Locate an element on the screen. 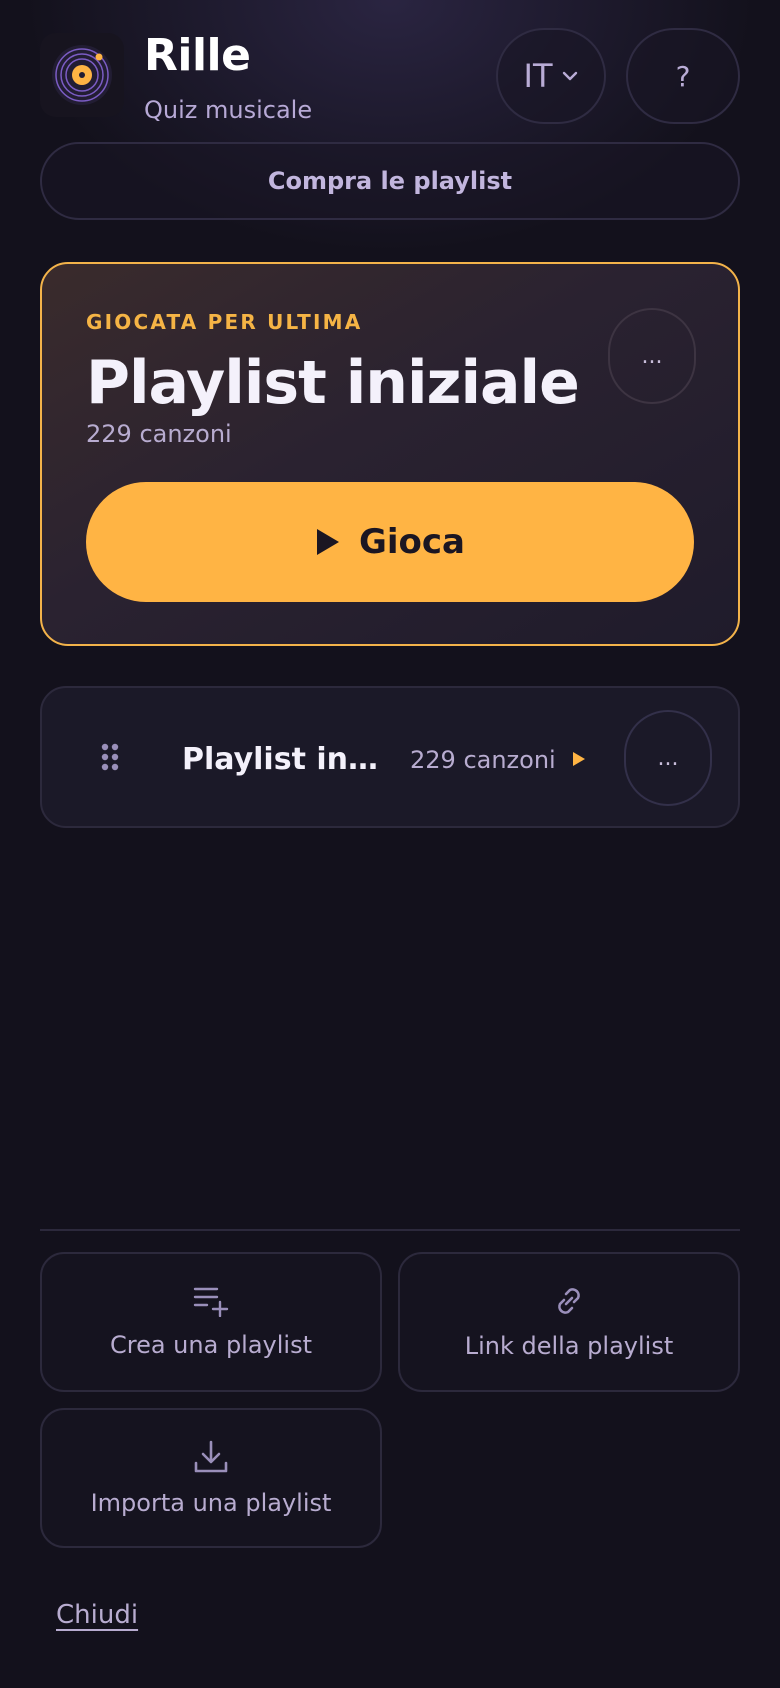 The width and height of the screenshot is (780, 1688). playlist-row-title: Playlist iniziale is located at coordinates (282, 759).